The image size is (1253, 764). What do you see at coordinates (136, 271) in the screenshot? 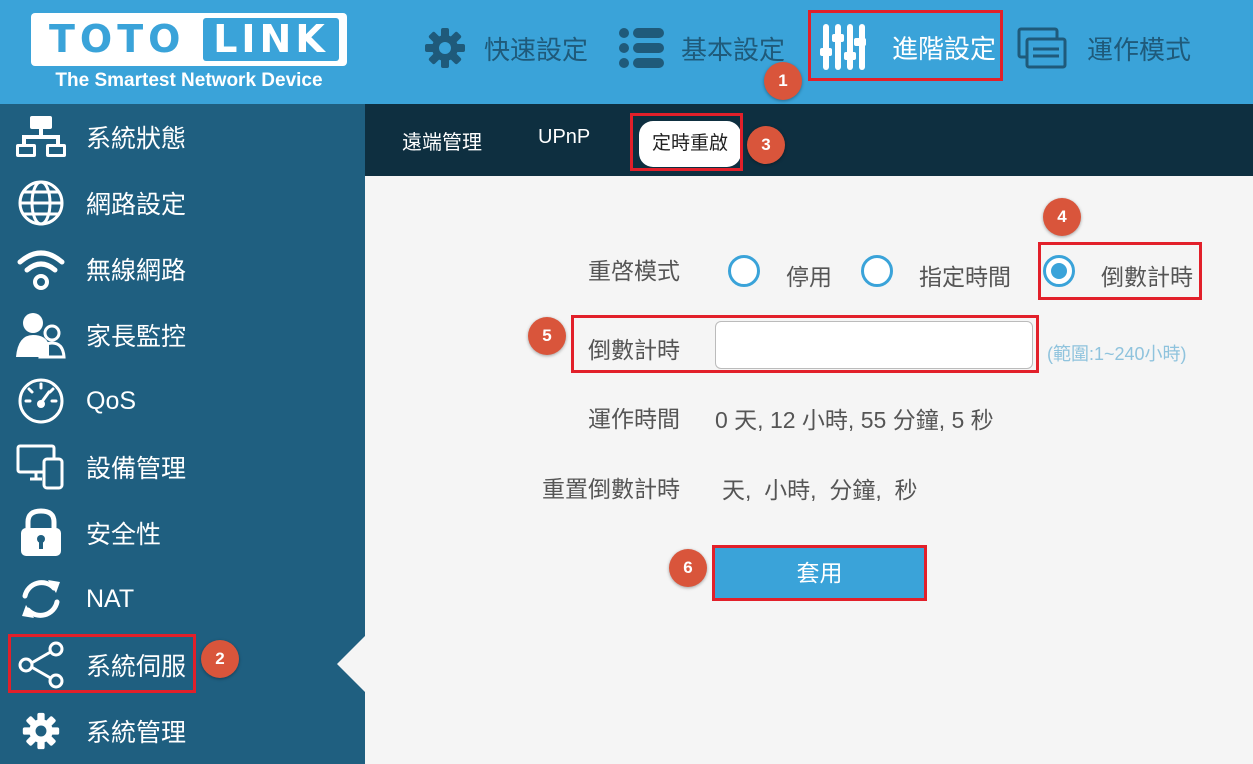
I see `sidebar-item-label: 無線網路` at bounding box center [136, 271].